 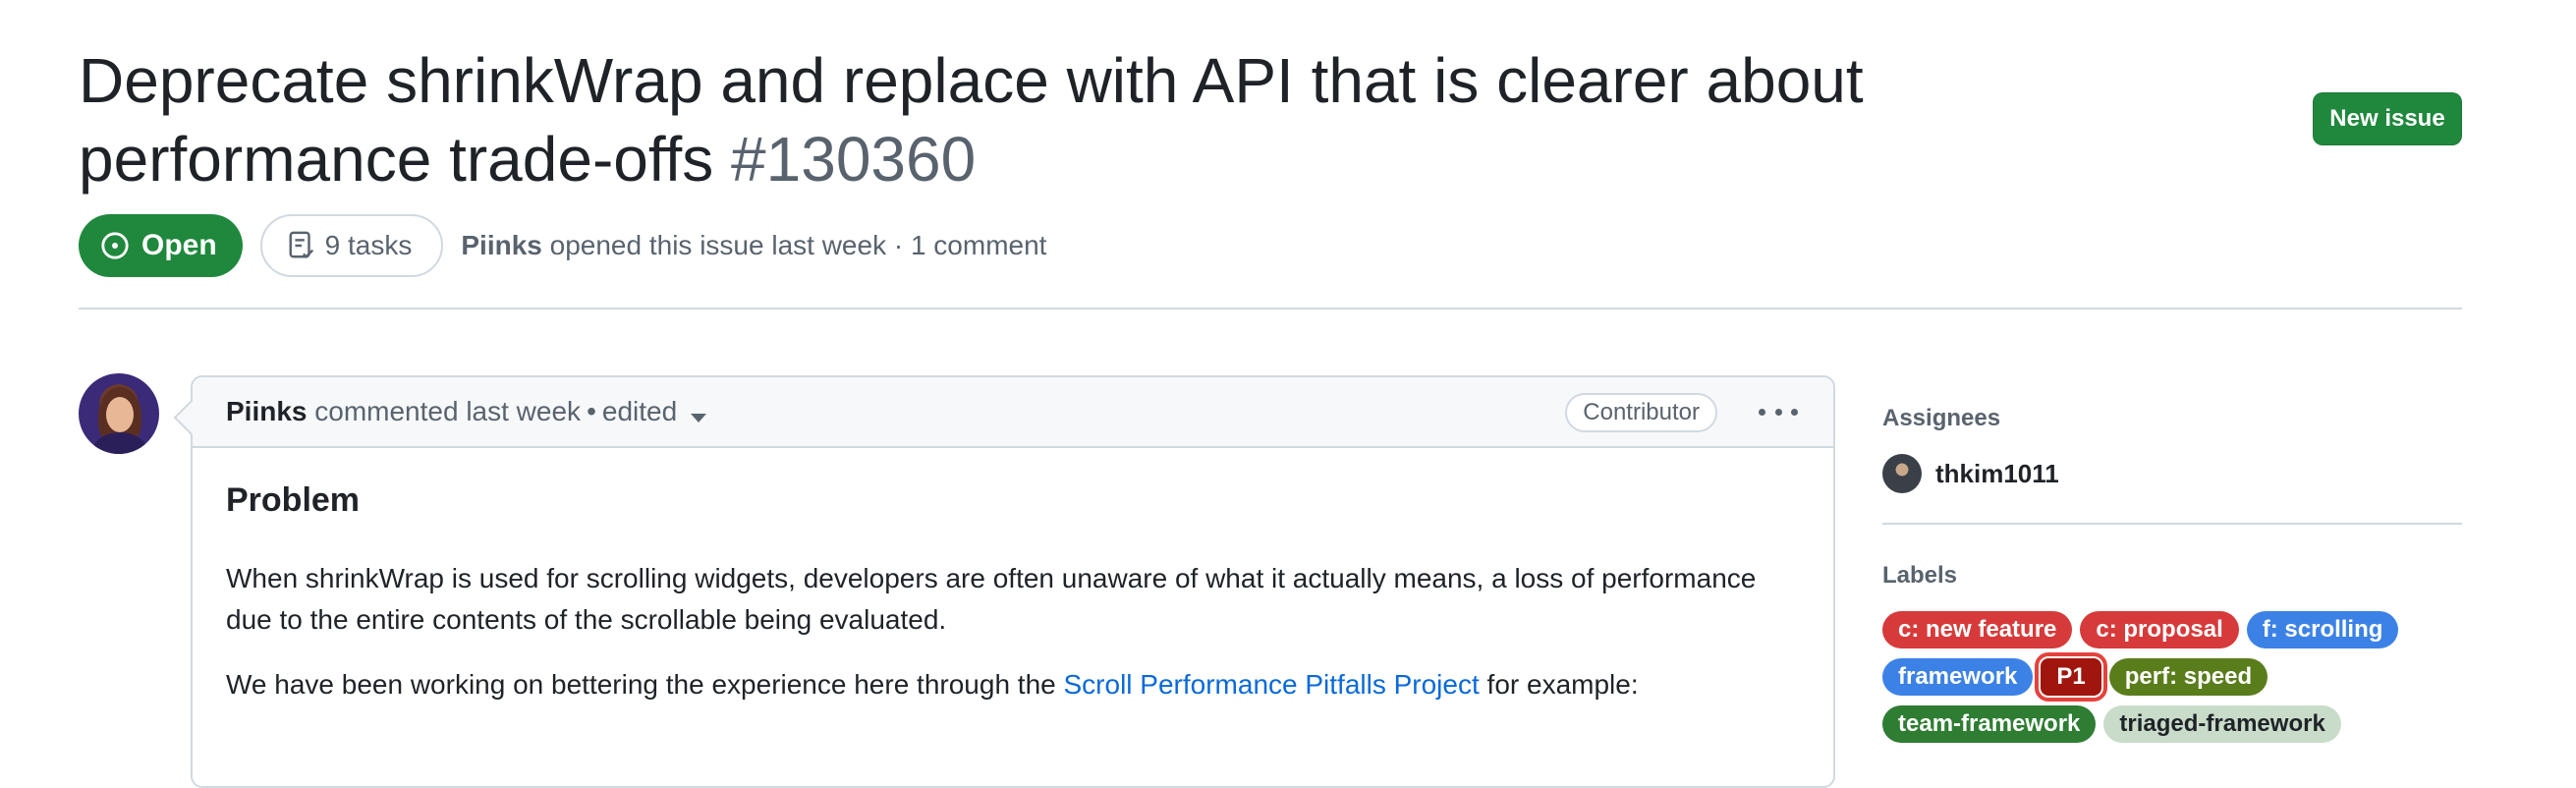 What do you see at coordinates (2322, 629) in the screenshot?
I see `label-chip: f: scrolling` at bounding box center [2322, 629].